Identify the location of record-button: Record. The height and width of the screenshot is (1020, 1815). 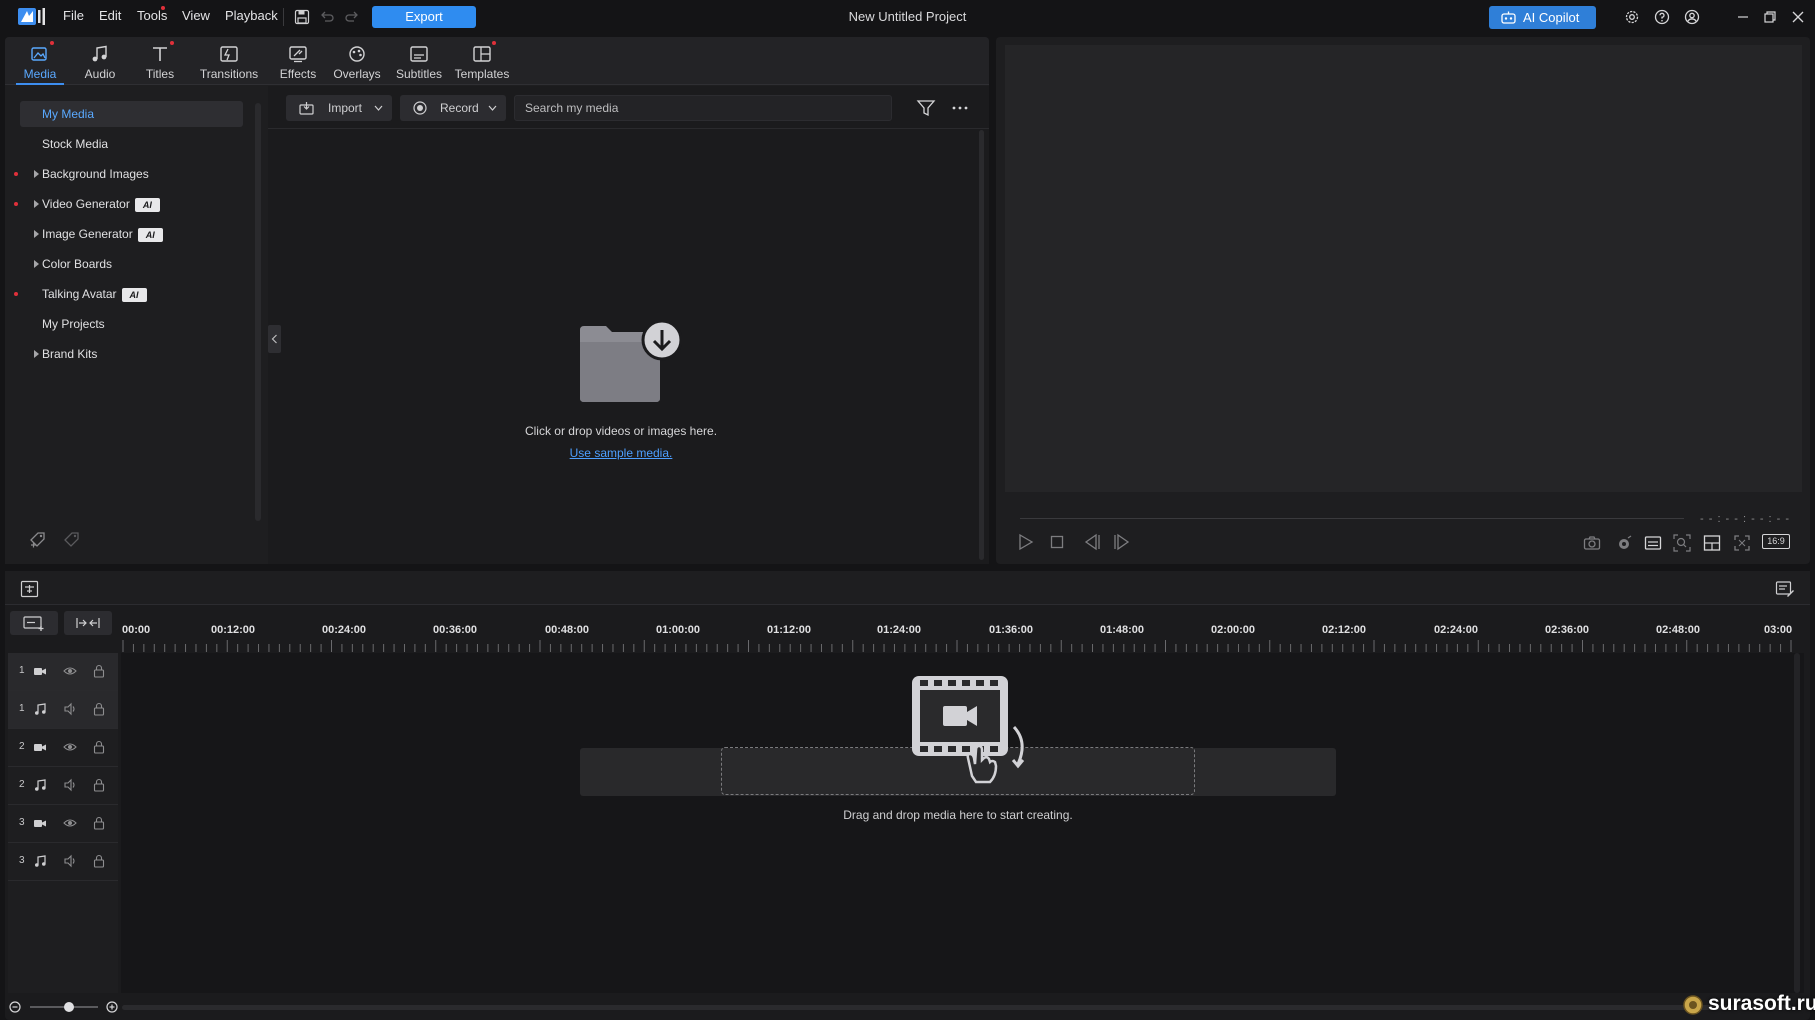
(453, 108).